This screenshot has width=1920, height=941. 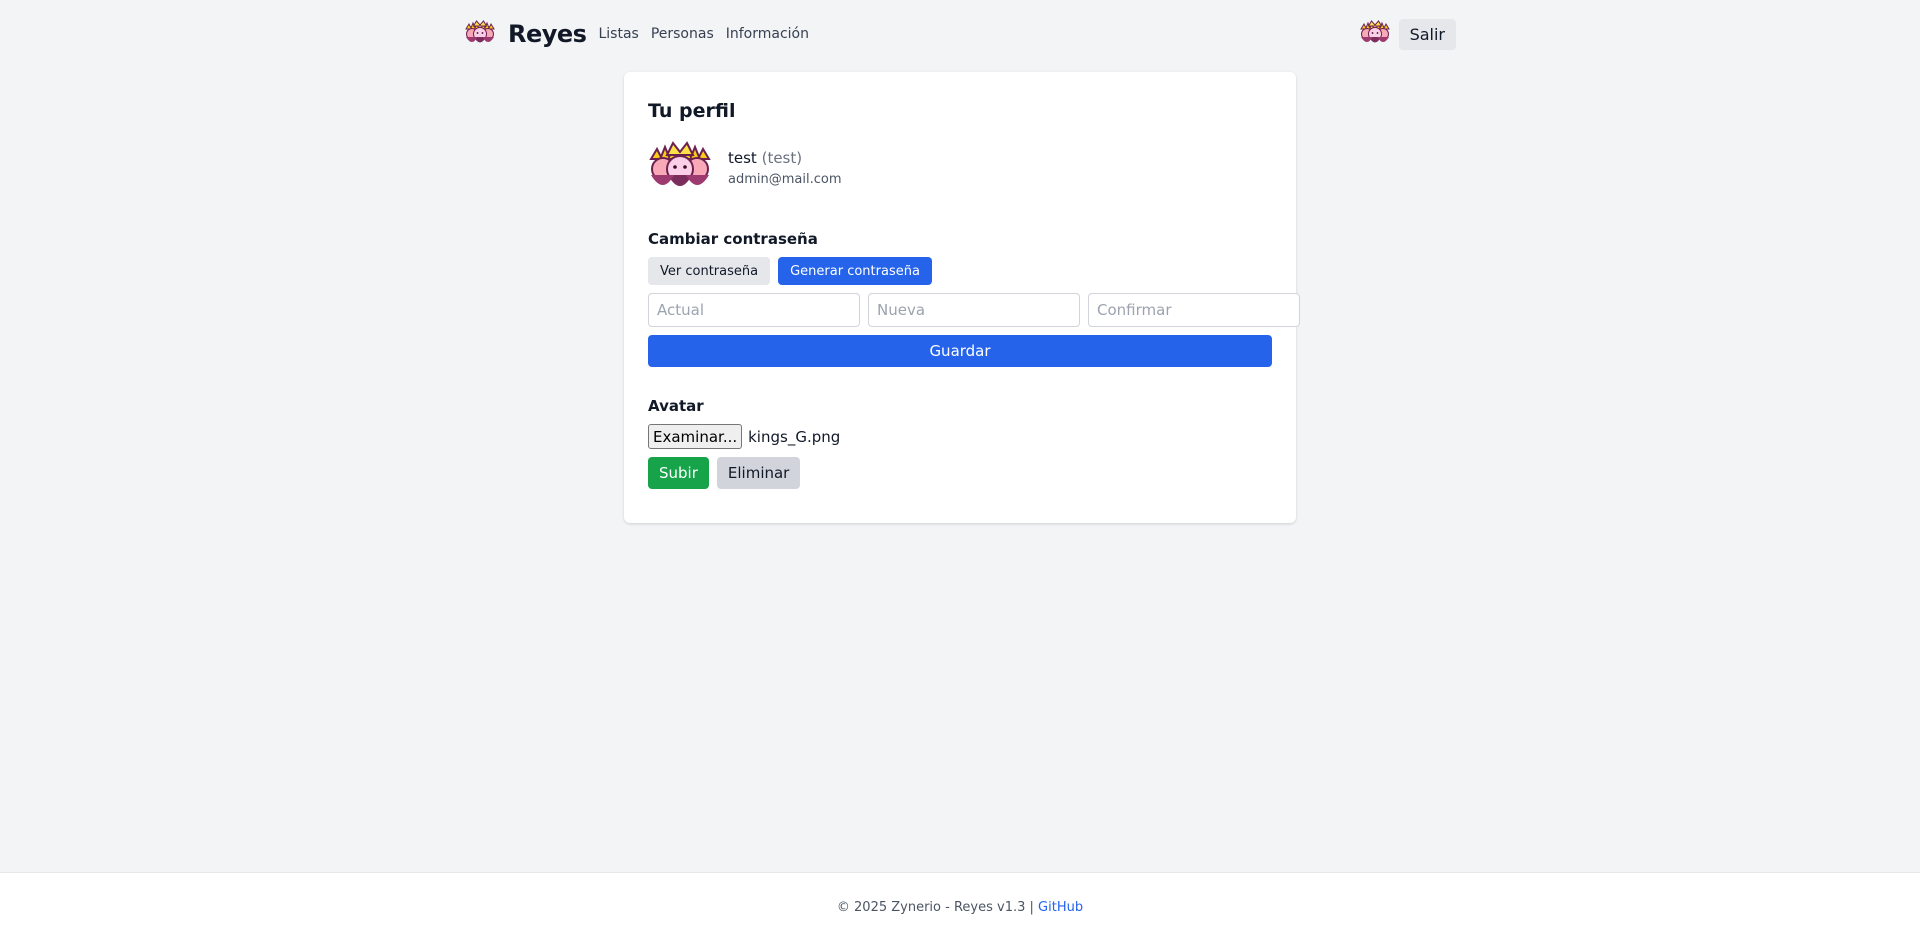 What do you see at coordinates (678, 473) in the screenshot?
I see `upload-avatar-button: Subir` at bounding box center [678, 473].